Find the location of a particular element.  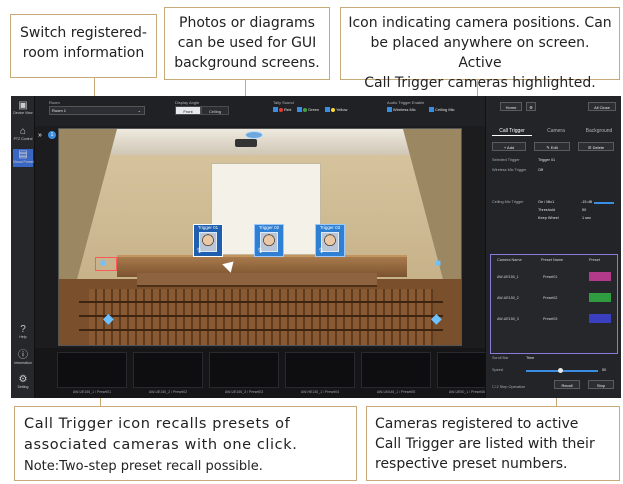

sidebar-item-visual-preset: ▤ Visual Preset is located at coordinates (23, 158).